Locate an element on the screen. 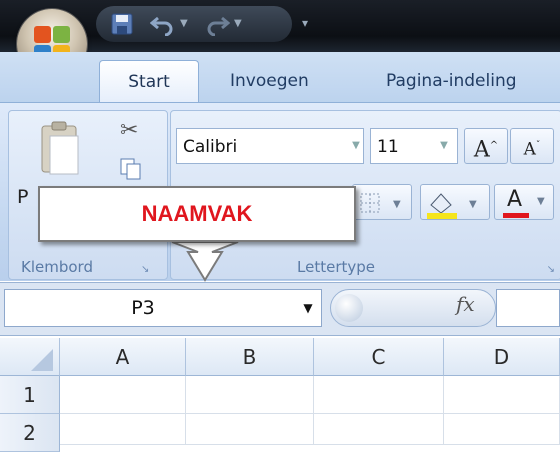  borders-button: ▼ is located at coordinates (382, 202).